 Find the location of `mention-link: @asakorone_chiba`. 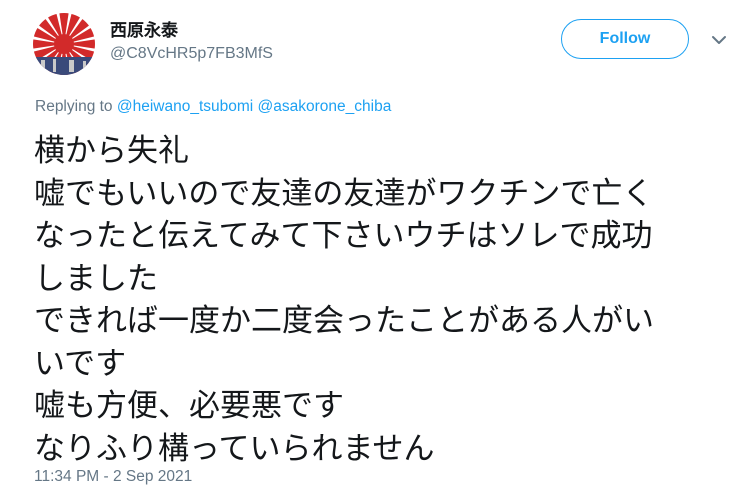

mention-link: @asakorone_chiba is located at coordinates (325, 106).